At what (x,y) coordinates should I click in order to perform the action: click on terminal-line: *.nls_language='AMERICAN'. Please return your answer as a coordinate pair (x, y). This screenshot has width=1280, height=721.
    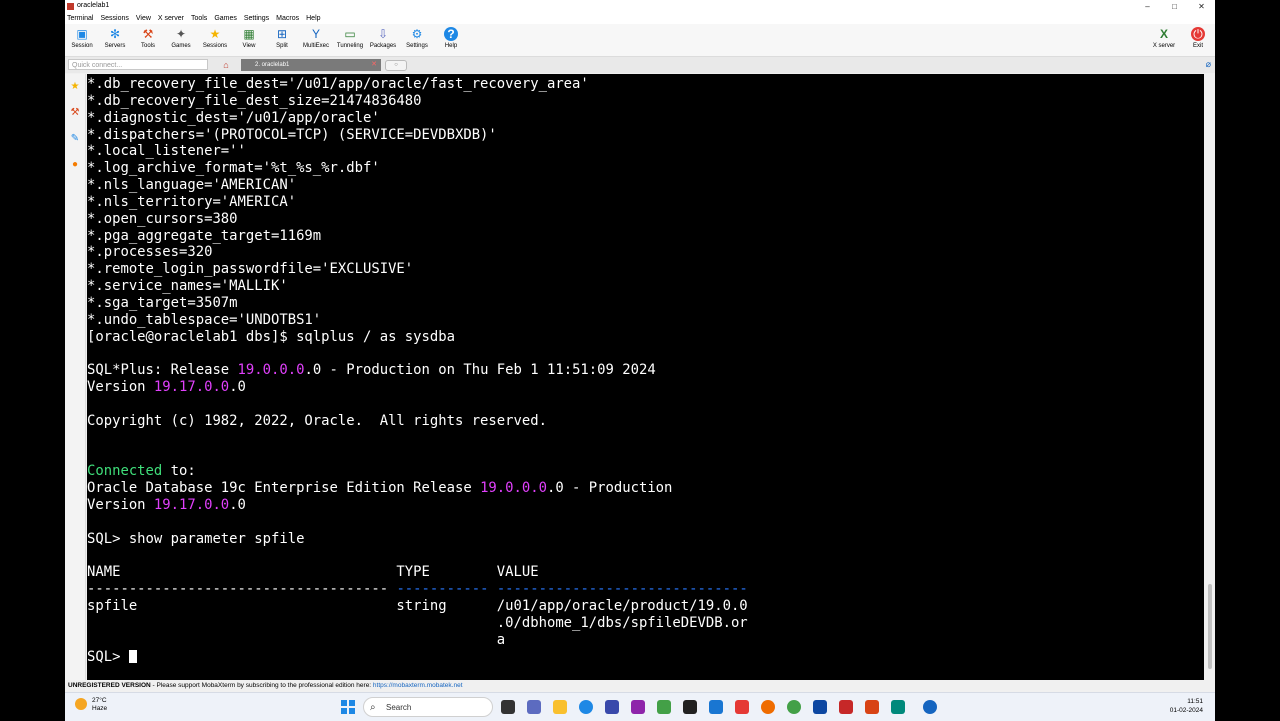
    Looking at the image, I should click on (645, 185).